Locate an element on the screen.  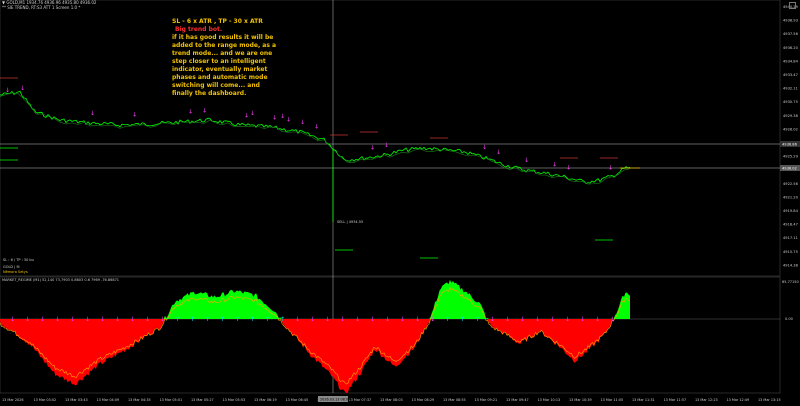
time-axis-label: 13 Mar 05:27 is located at coordinates (202, 400).